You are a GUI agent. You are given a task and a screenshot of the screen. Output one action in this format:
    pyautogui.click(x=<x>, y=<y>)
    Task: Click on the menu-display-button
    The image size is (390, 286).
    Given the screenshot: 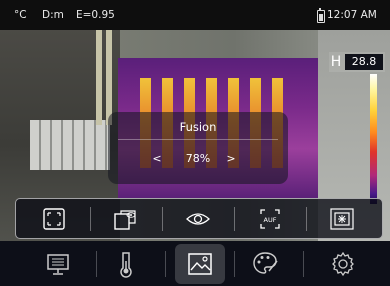 What is the action you would take?
    pyautogui.click(x=58, y=264)
    